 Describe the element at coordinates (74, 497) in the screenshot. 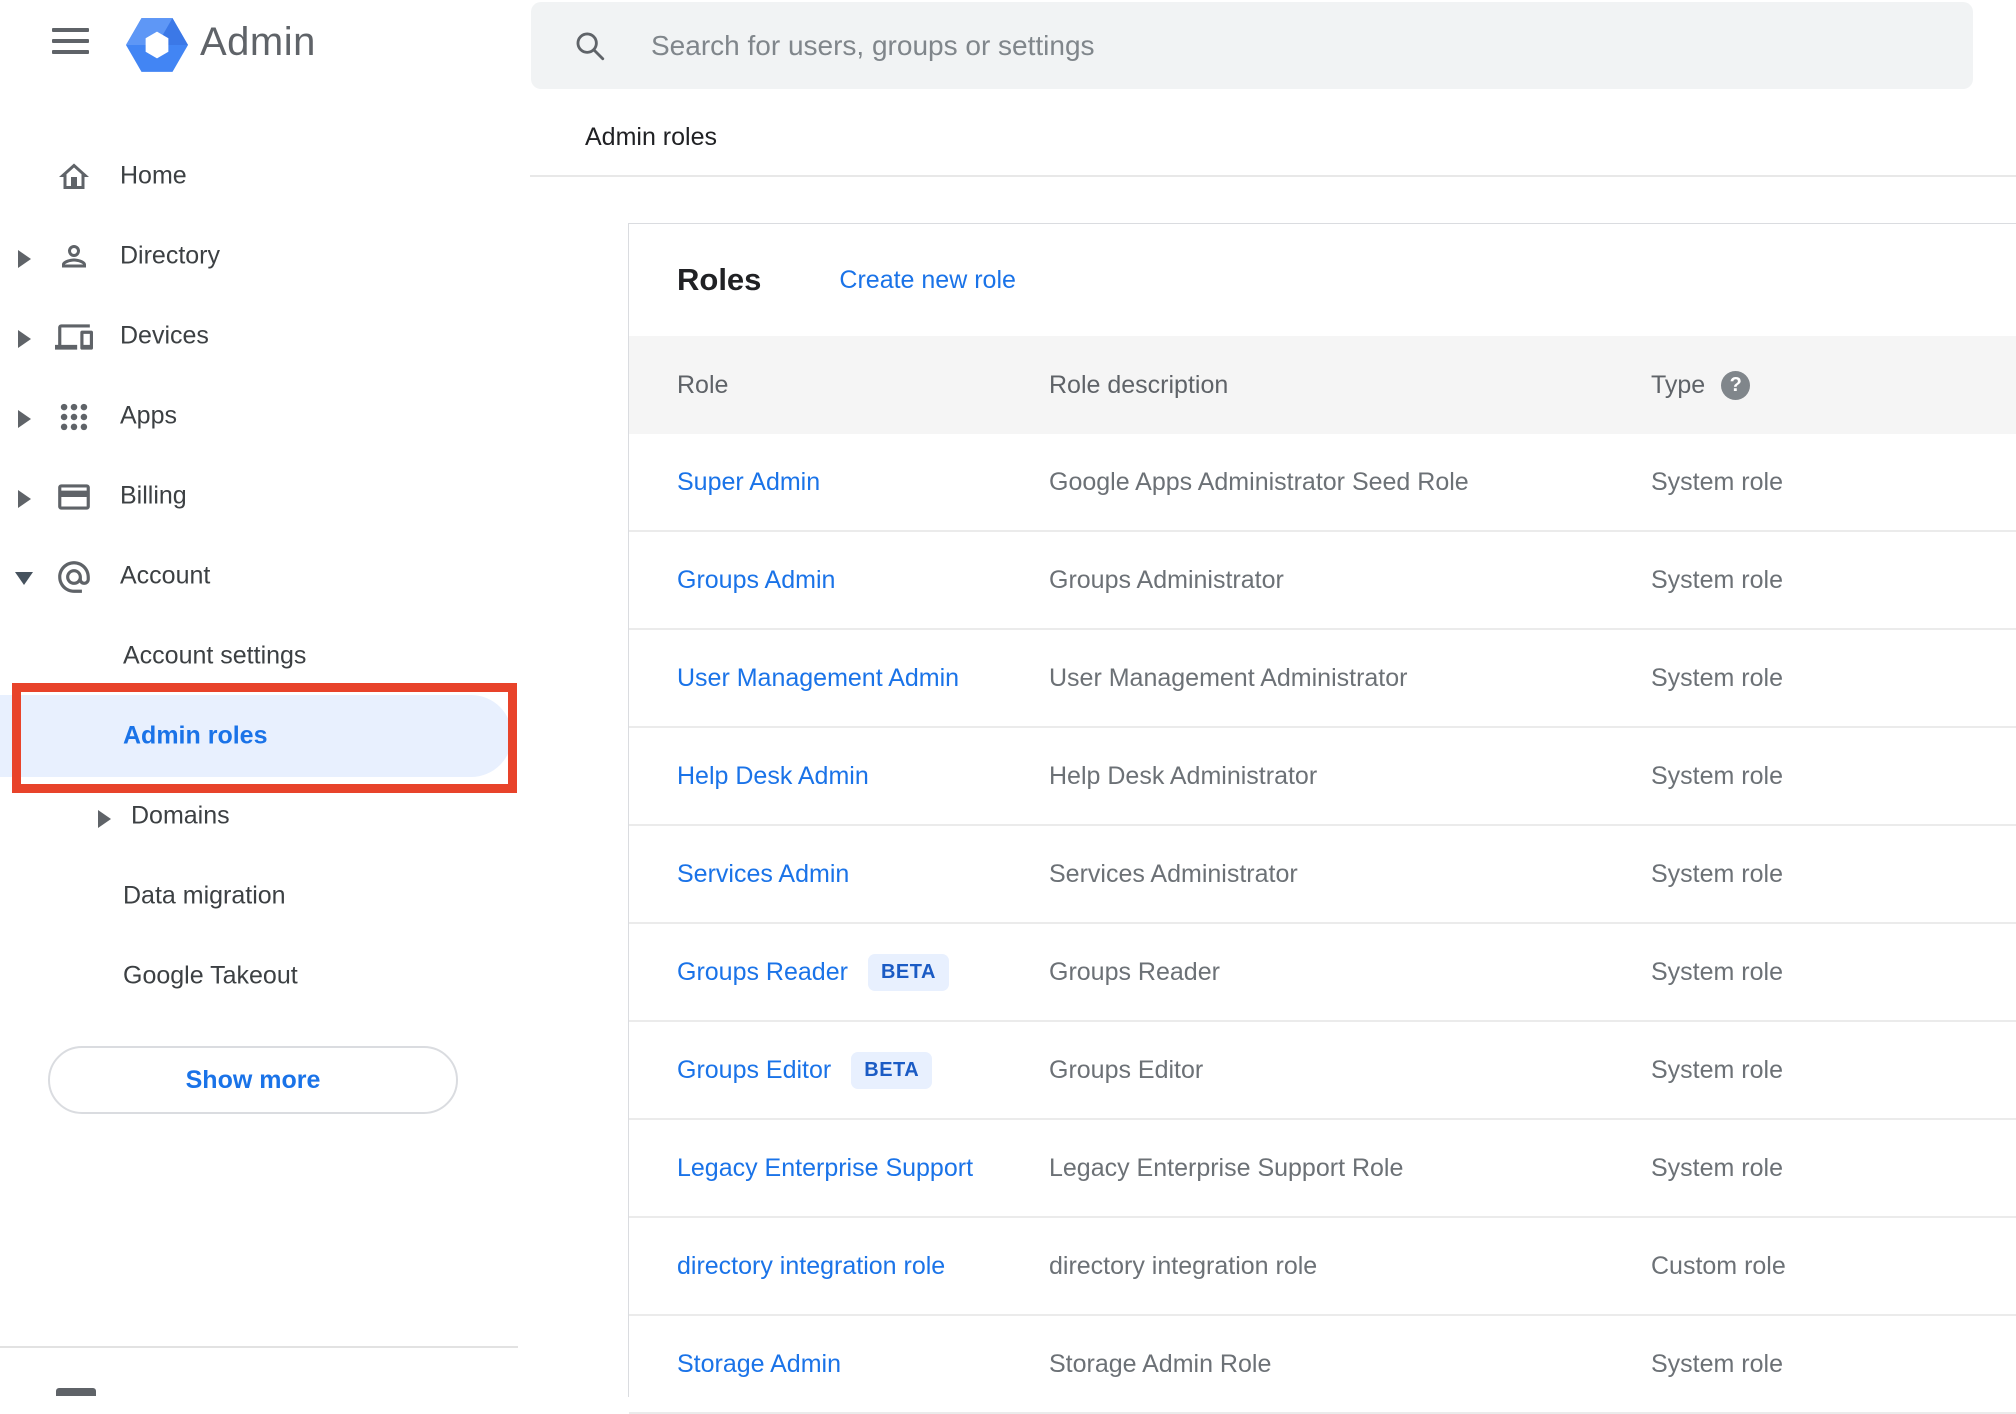

I see `credit-card-icon` at that location.